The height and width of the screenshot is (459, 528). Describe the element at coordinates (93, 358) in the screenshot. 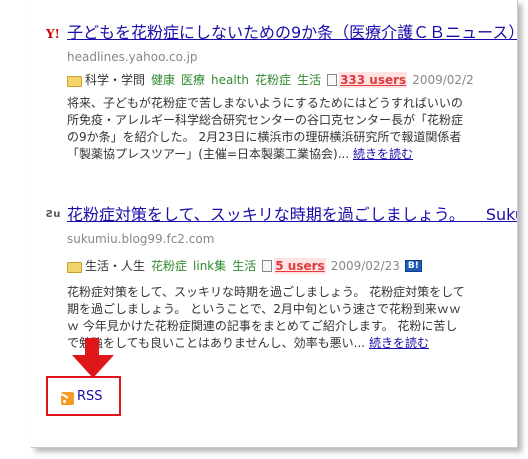

I see `red-down-arrow-icon` at that location.